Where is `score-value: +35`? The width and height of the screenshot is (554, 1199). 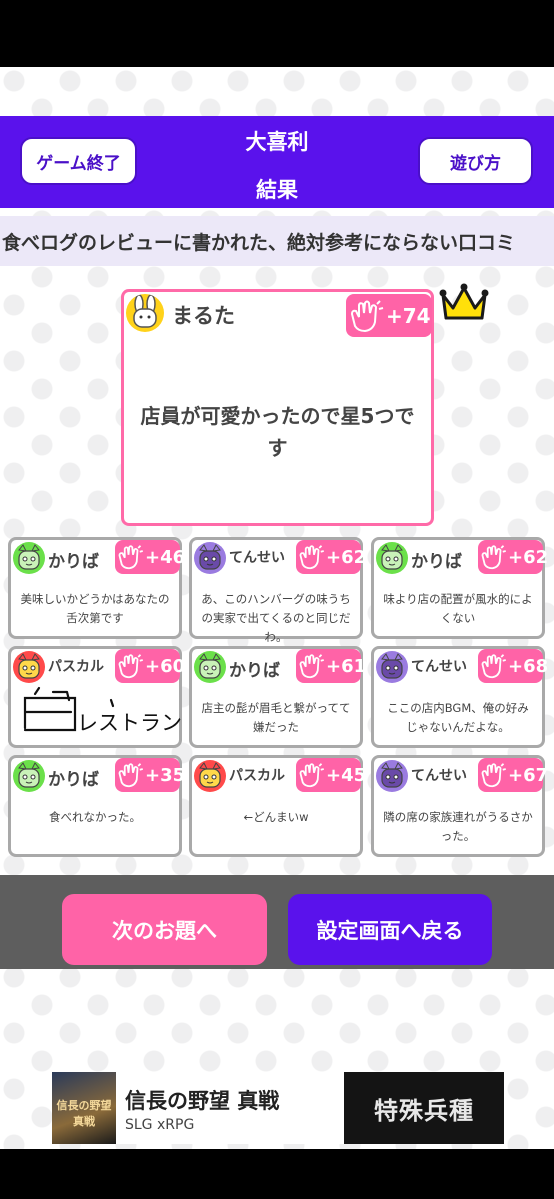 score-value: +35 is located at coordinates (165, 775).